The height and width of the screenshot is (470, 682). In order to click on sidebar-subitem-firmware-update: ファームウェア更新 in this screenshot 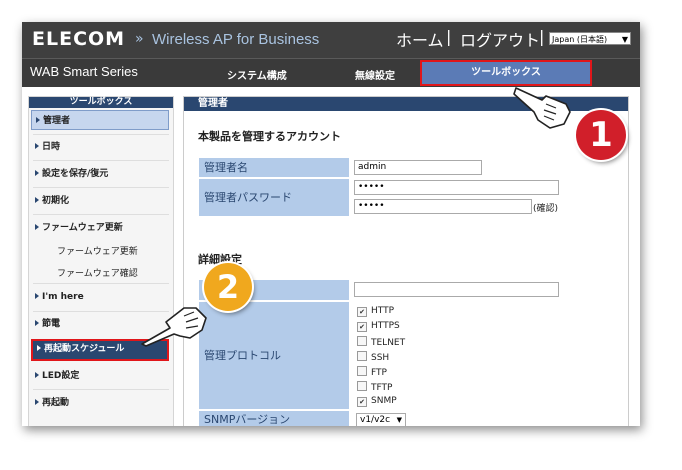, I will do `click(97, 250)`.